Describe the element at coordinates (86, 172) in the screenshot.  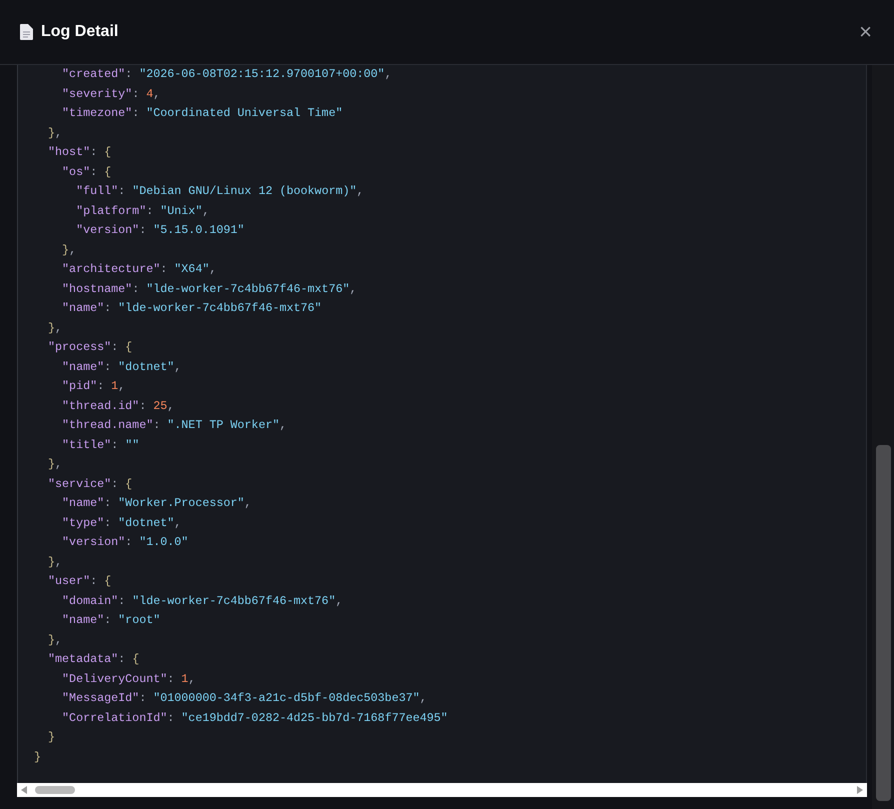
I see `code-line: "os": {` at that location.